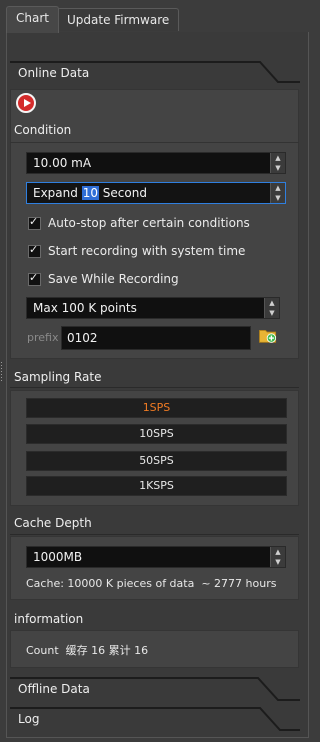 This screenshot has height=742, width=320. I want to click on sampling-rate-title: Sampling Rate, so click(58, 377).